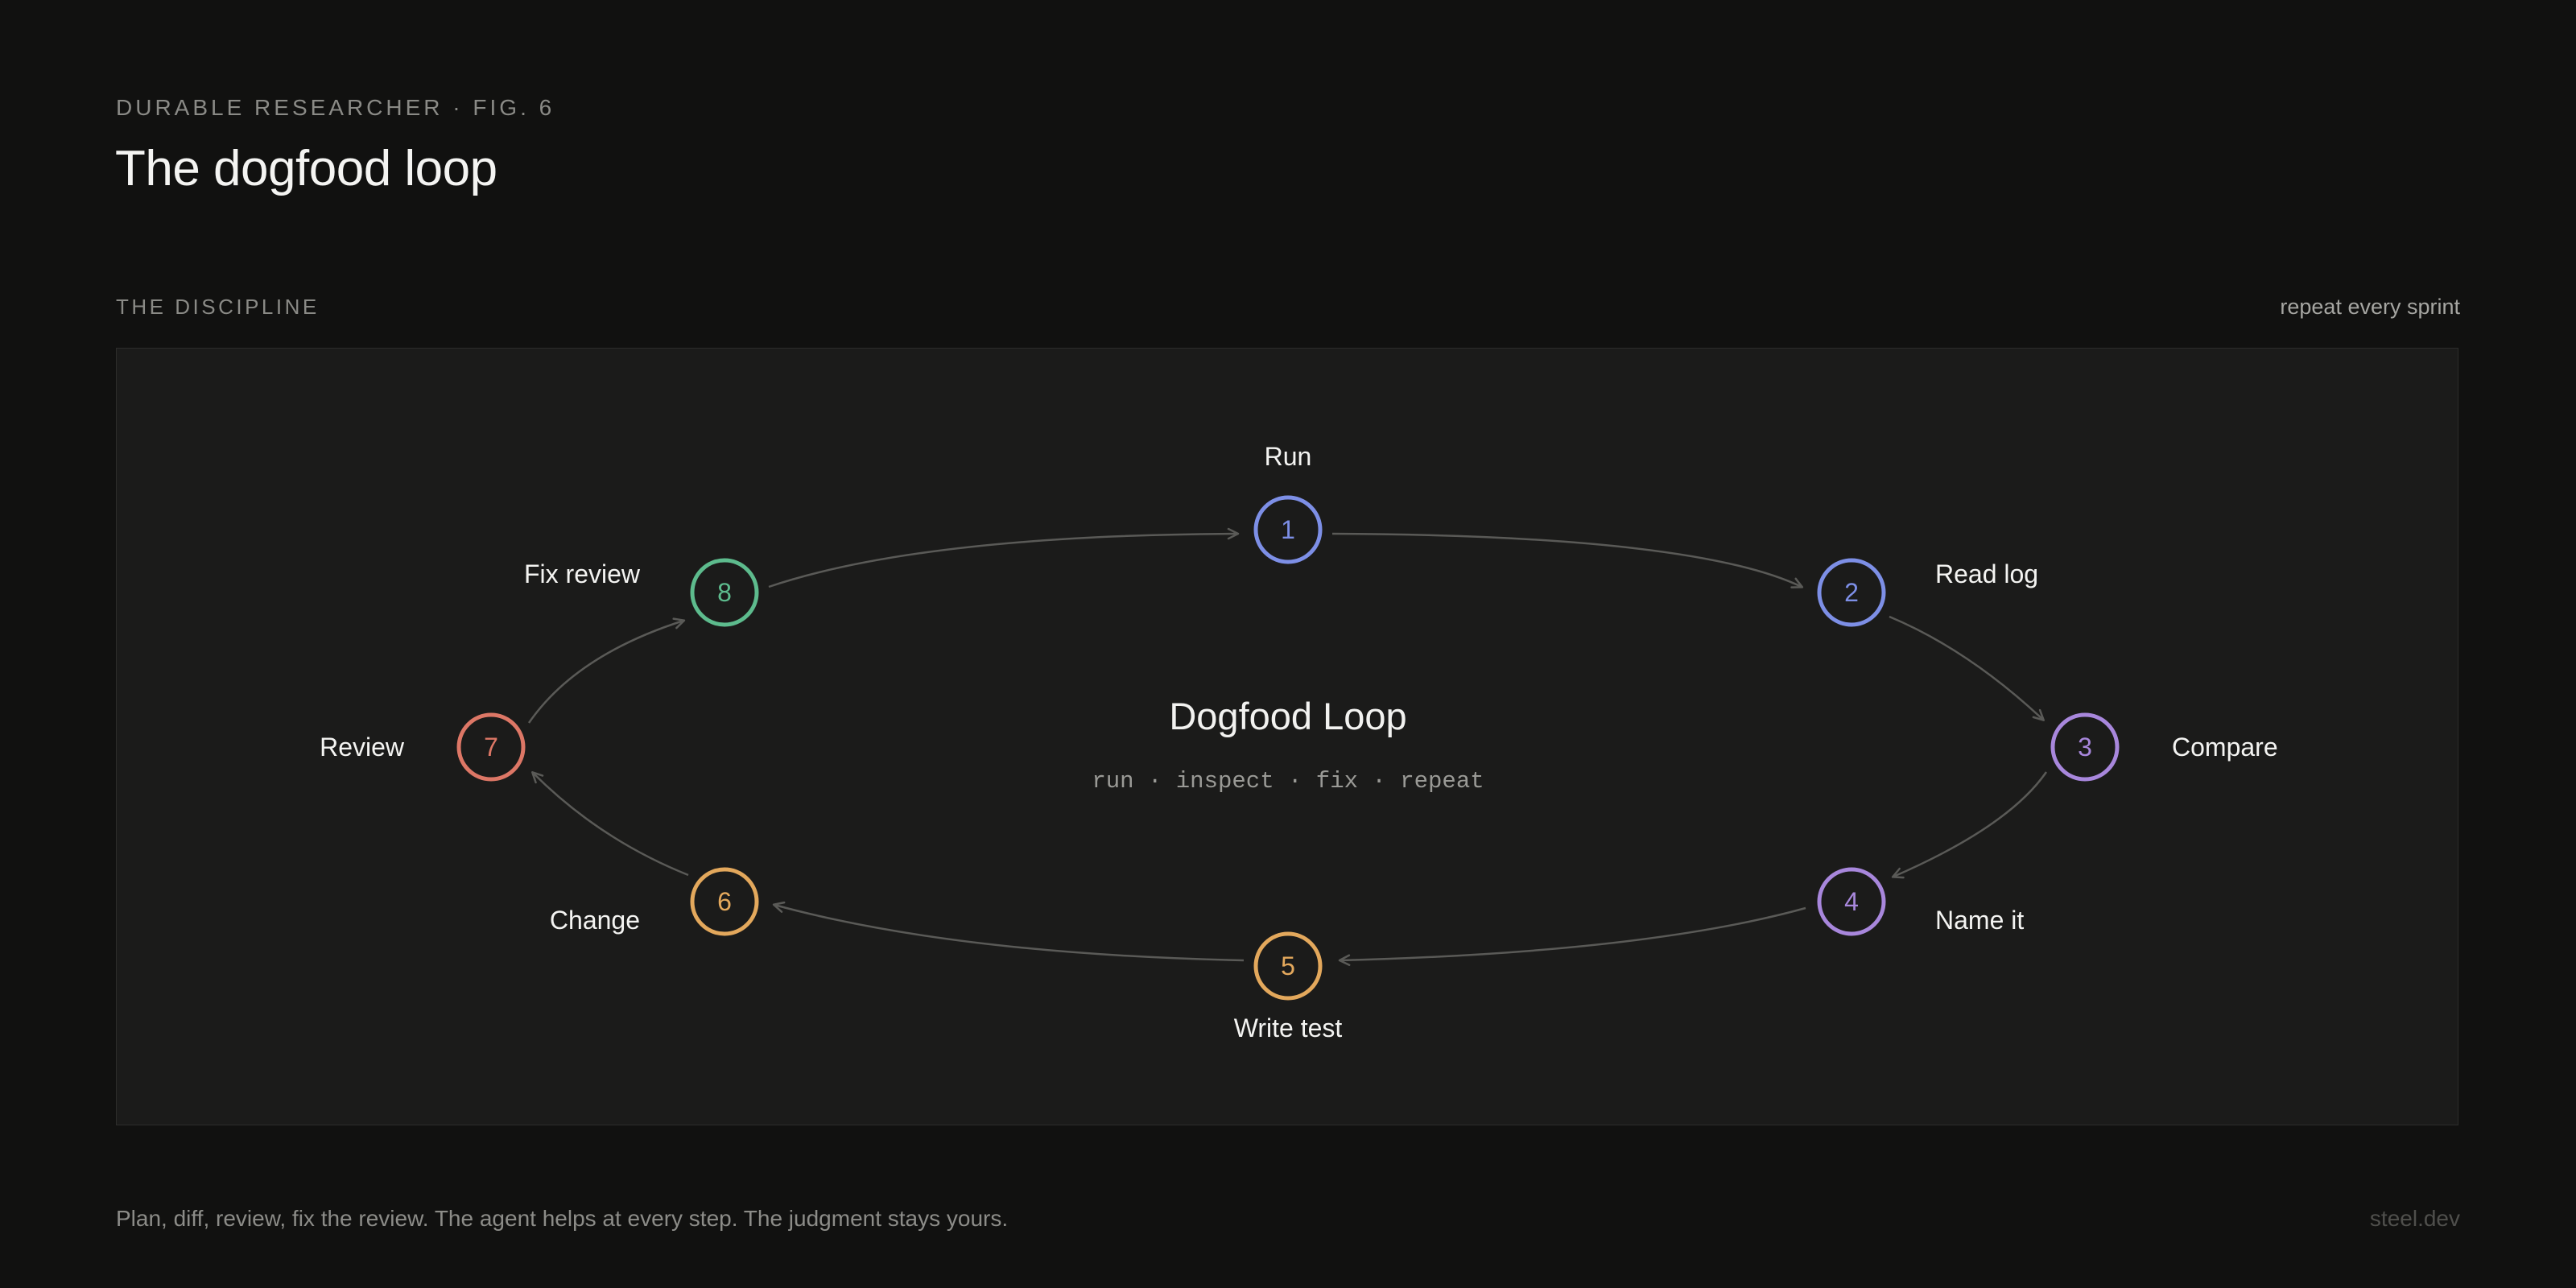 The image size is (2576, 1288). What do you see at coordinates (1920, 901) in the screenshot?
I see `loop-step-4: 4 Name it` at bounding box center [1920, 901].